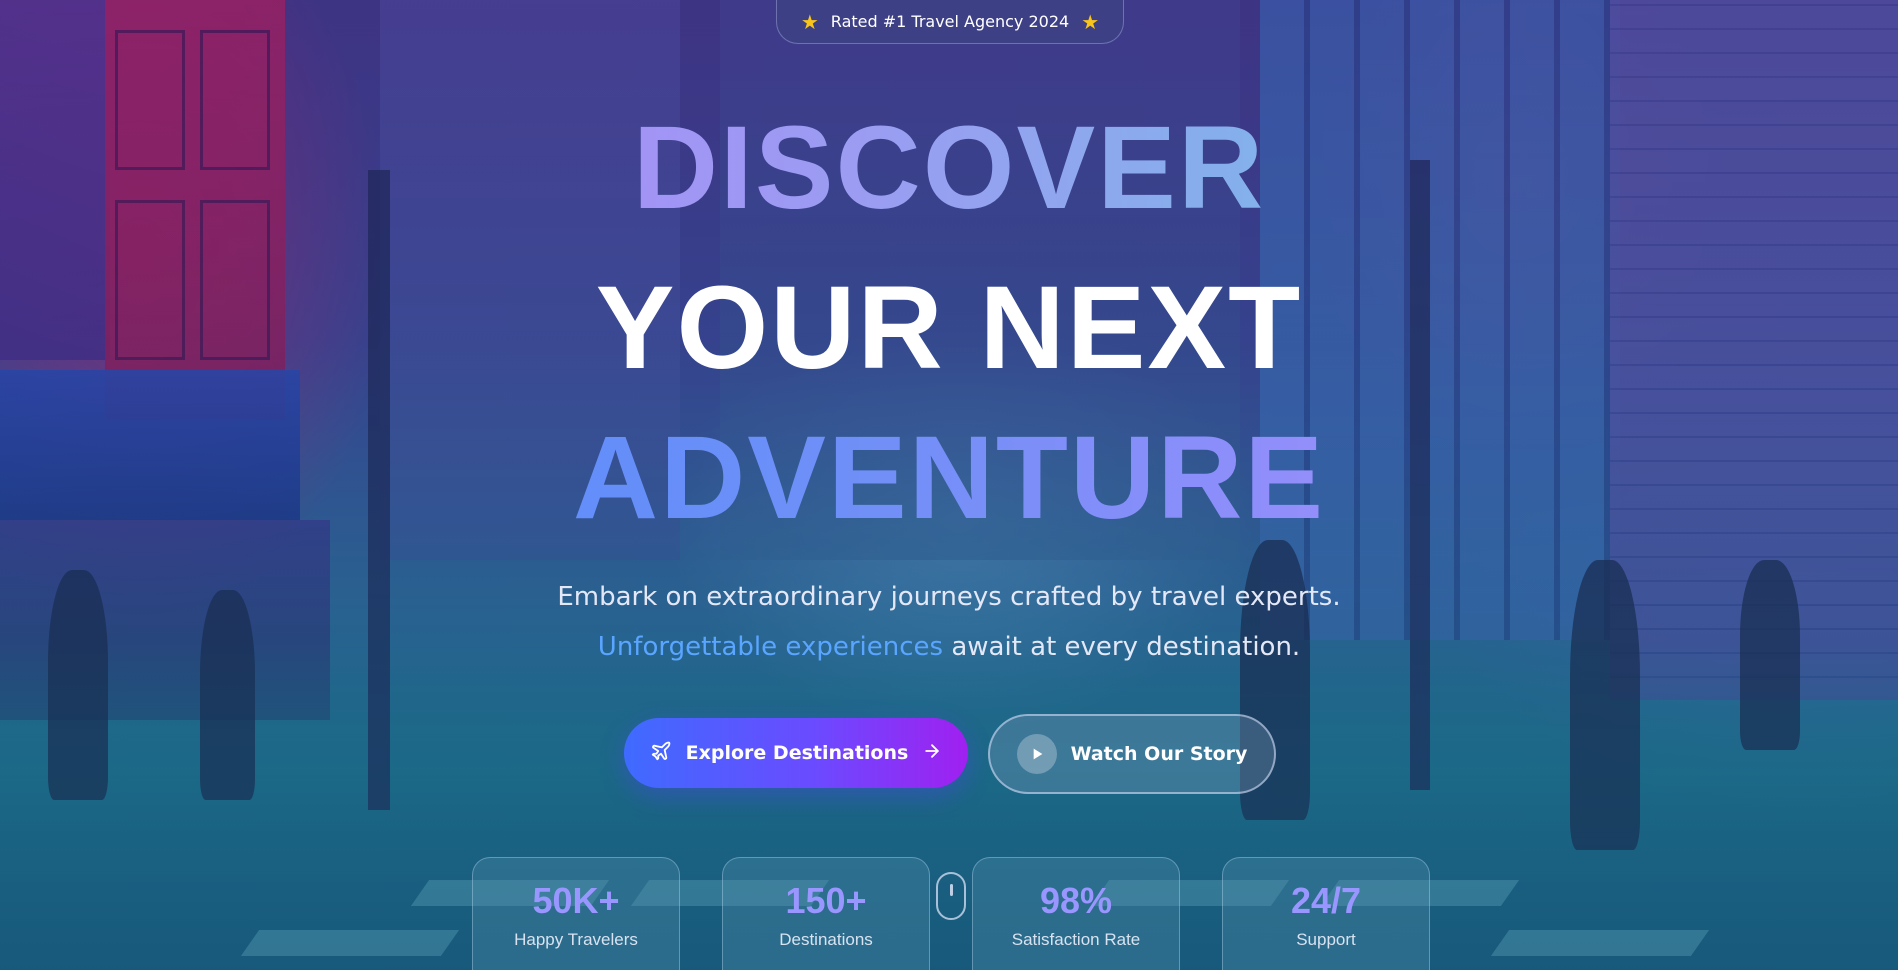 This screenshot has height=970, width=1898. I want to click on stat-value: 50K+, so click(576, 900).